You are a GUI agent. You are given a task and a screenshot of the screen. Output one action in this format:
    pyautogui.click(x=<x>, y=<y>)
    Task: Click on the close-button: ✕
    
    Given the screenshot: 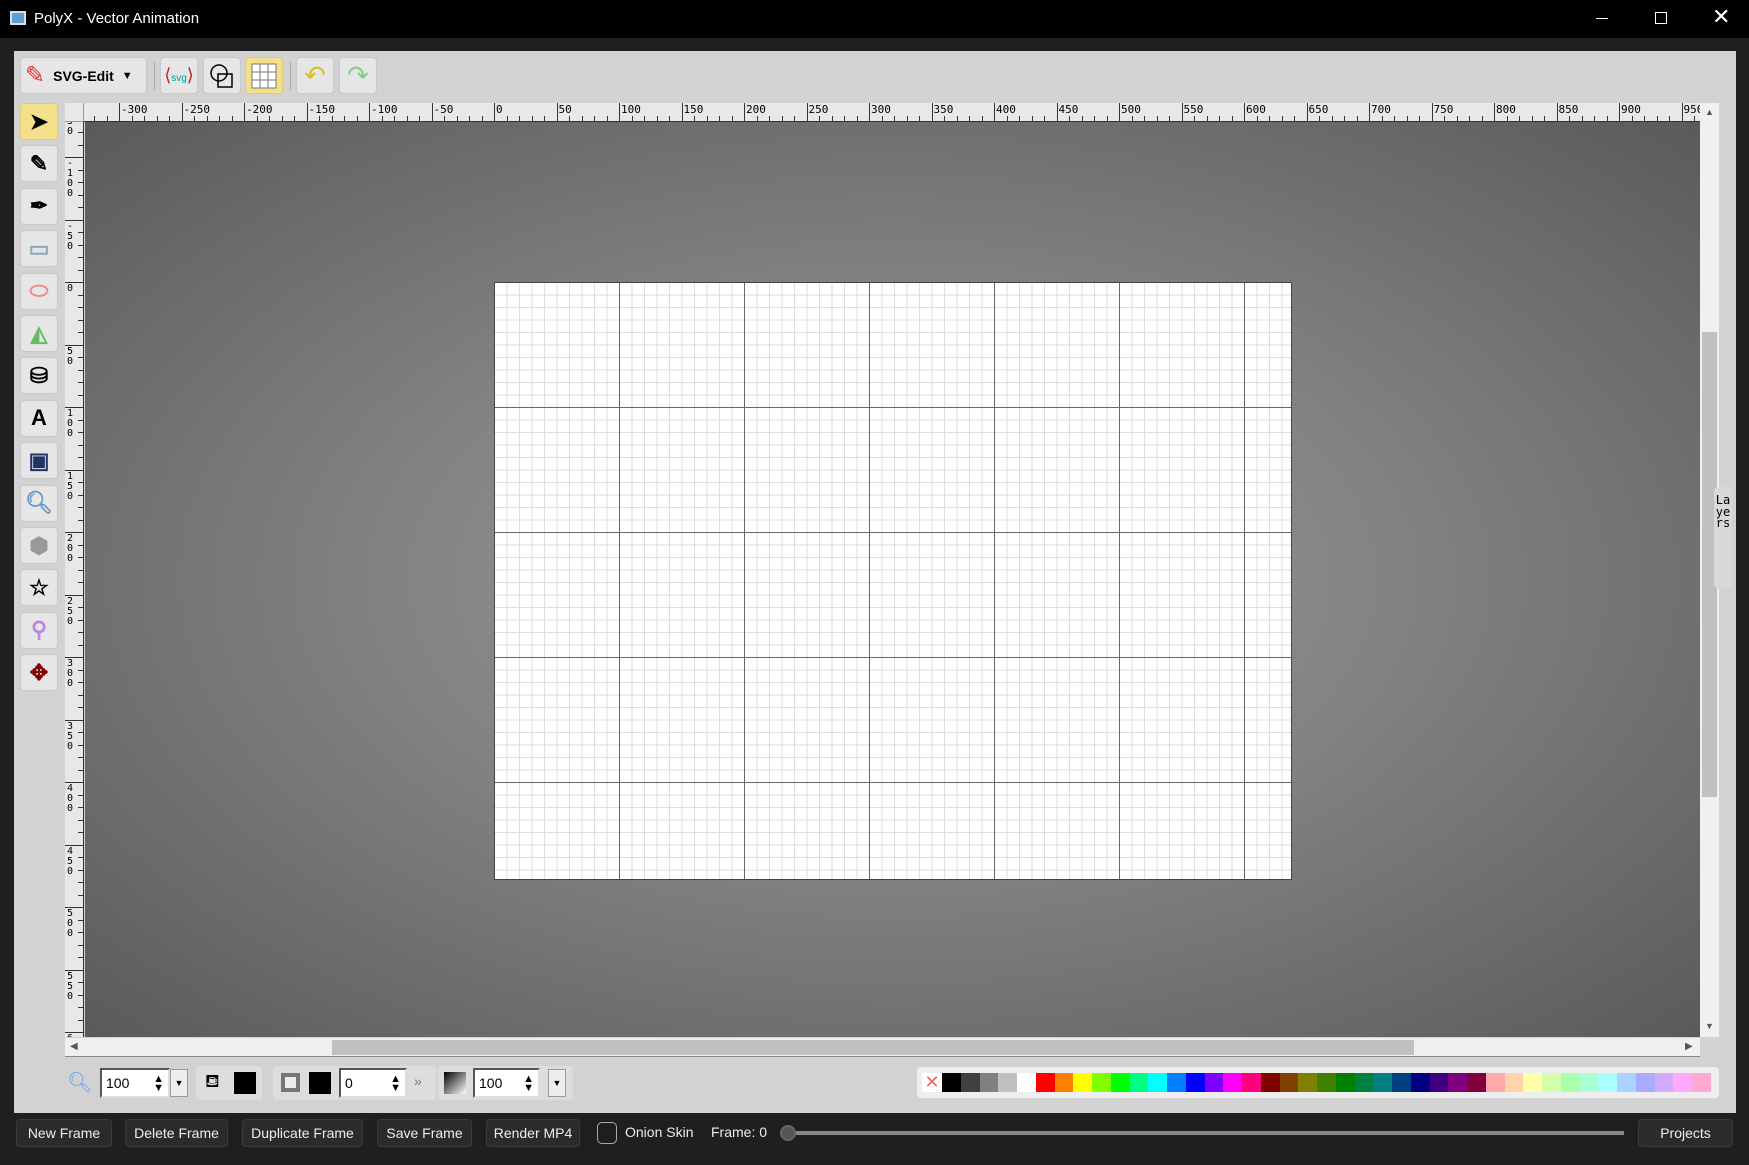 What is the action you would take?
    pyautogui.click(x=1721, y=17)
    